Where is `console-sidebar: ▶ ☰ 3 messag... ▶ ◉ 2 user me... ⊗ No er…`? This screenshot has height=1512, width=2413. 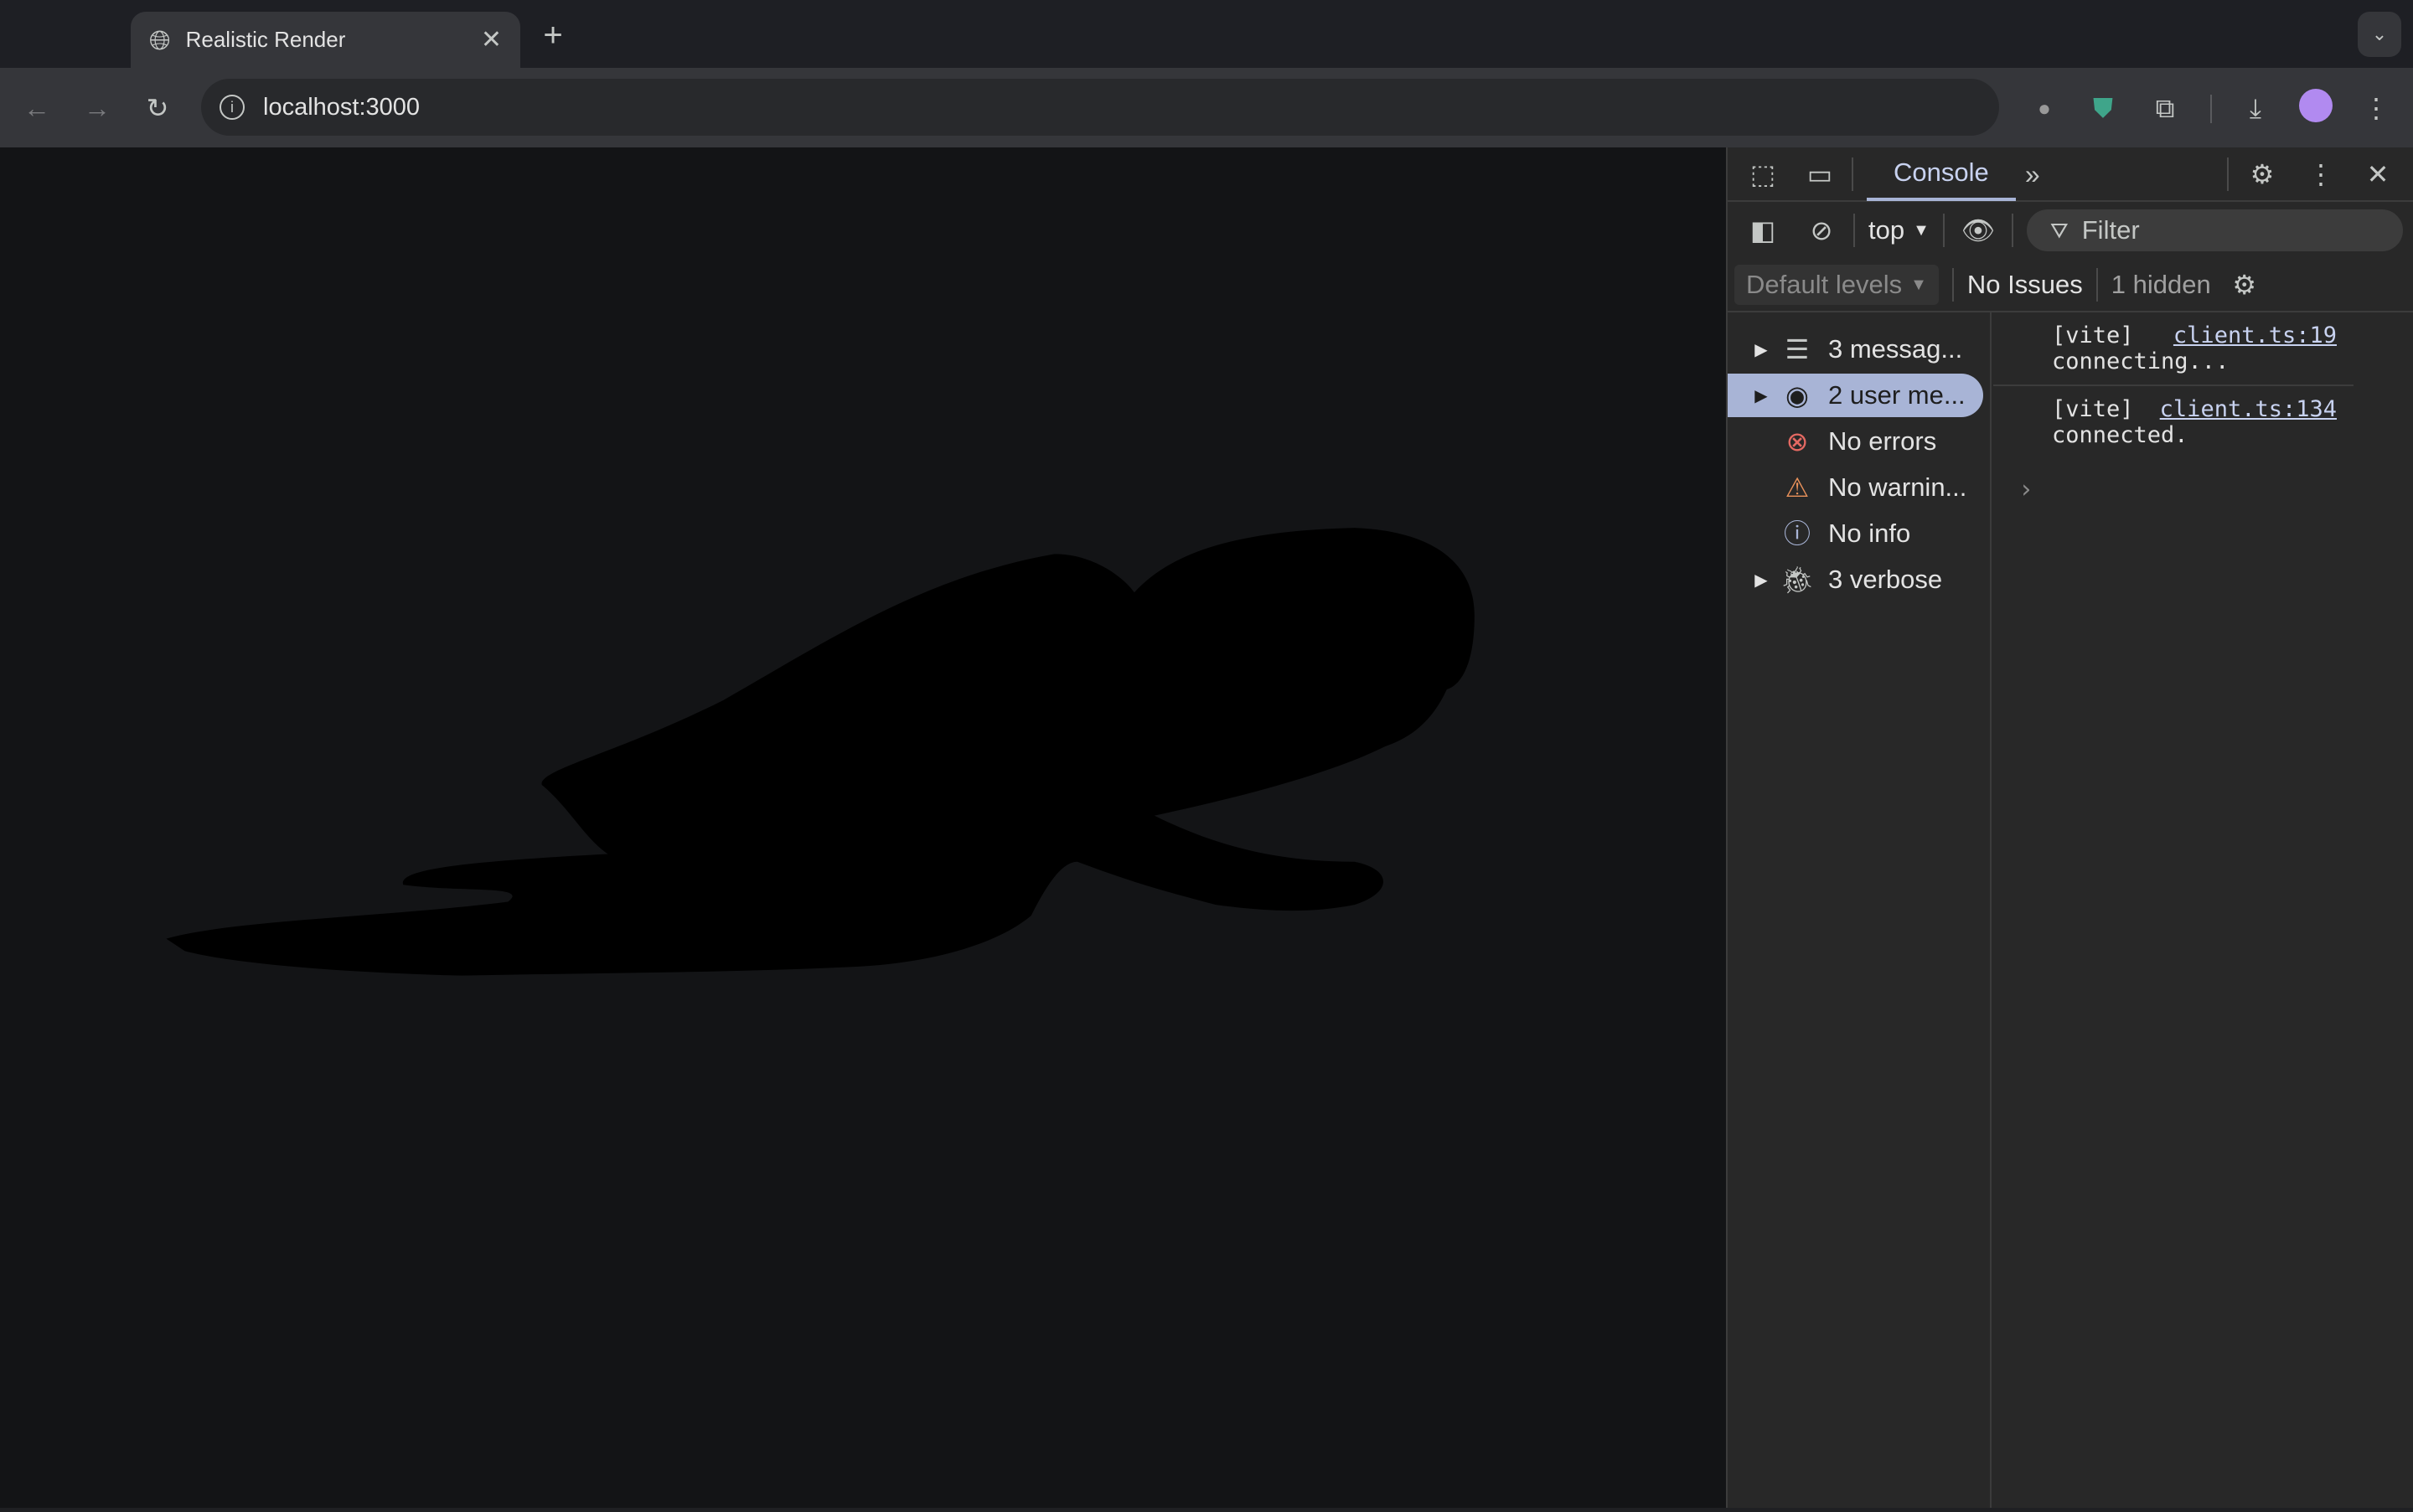 console-sidebar: ▶ ☰ 3 messag... ▶ ◉ 2 user me... ⊗ No er… is located at coordinates (1860, 910).